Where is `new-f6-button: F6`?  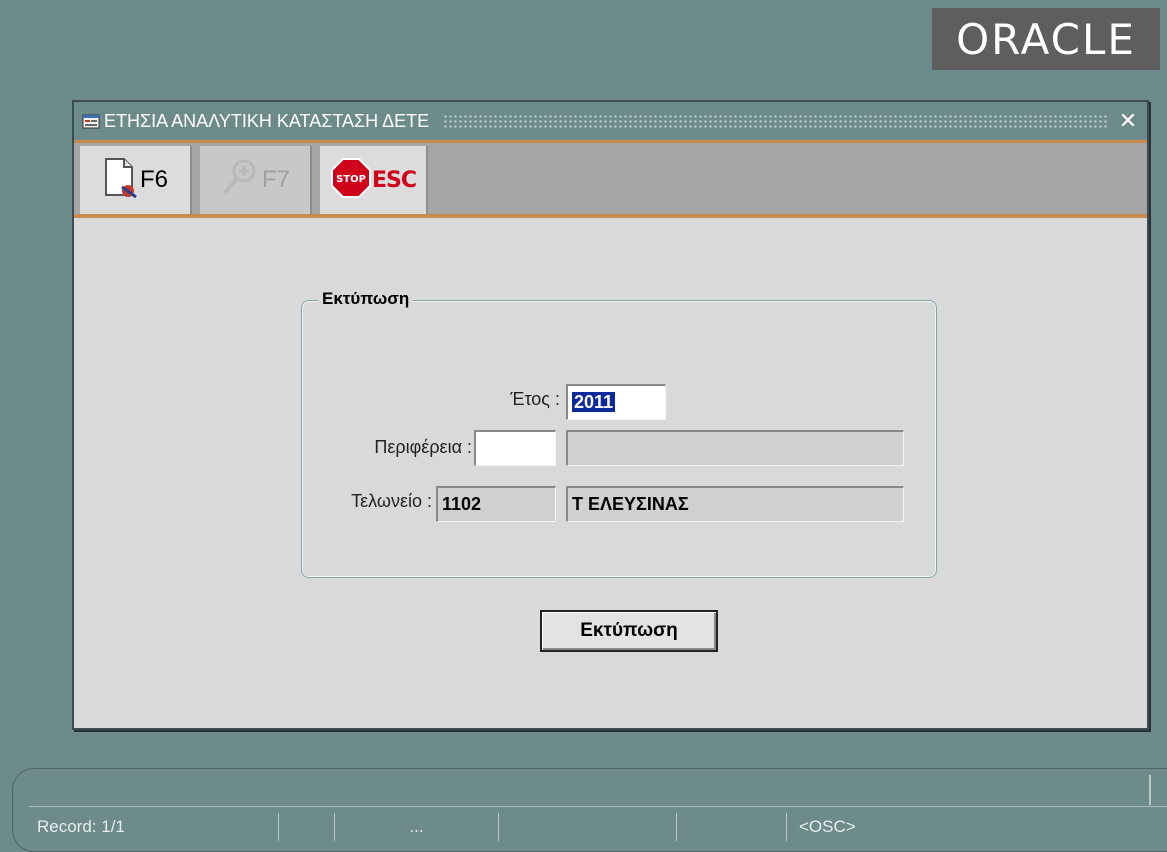 new-f6-button: F6 is located at coordinates (136, 180).